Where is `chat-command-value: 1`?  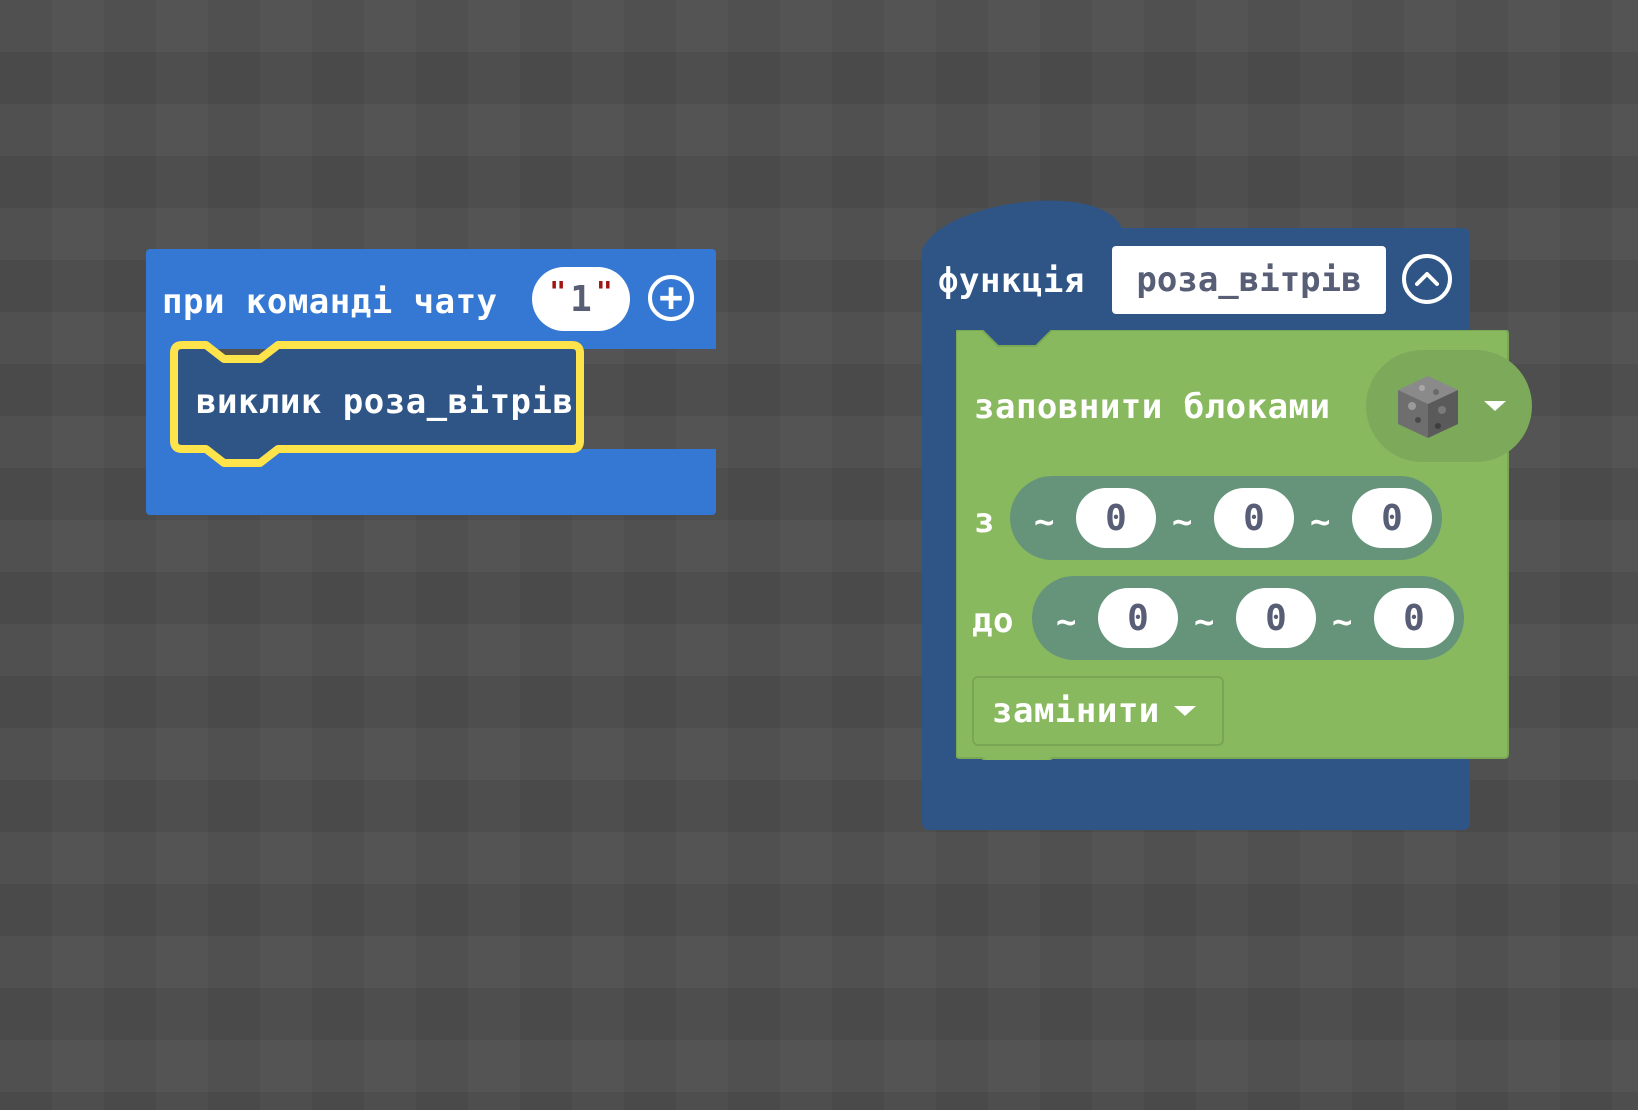
chat-command-value: 1 is located at coordinates (581, 299).